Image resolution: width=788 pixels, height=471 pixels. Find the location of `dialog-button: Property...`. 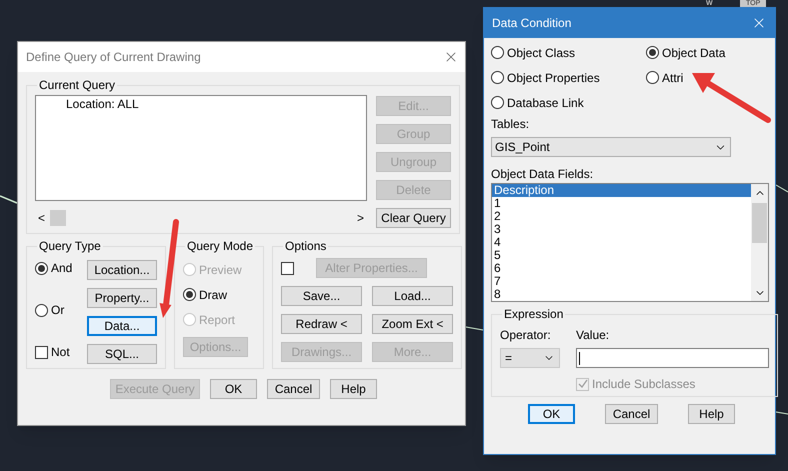

dialog-button: Property... is located at coordinates (122, 298).